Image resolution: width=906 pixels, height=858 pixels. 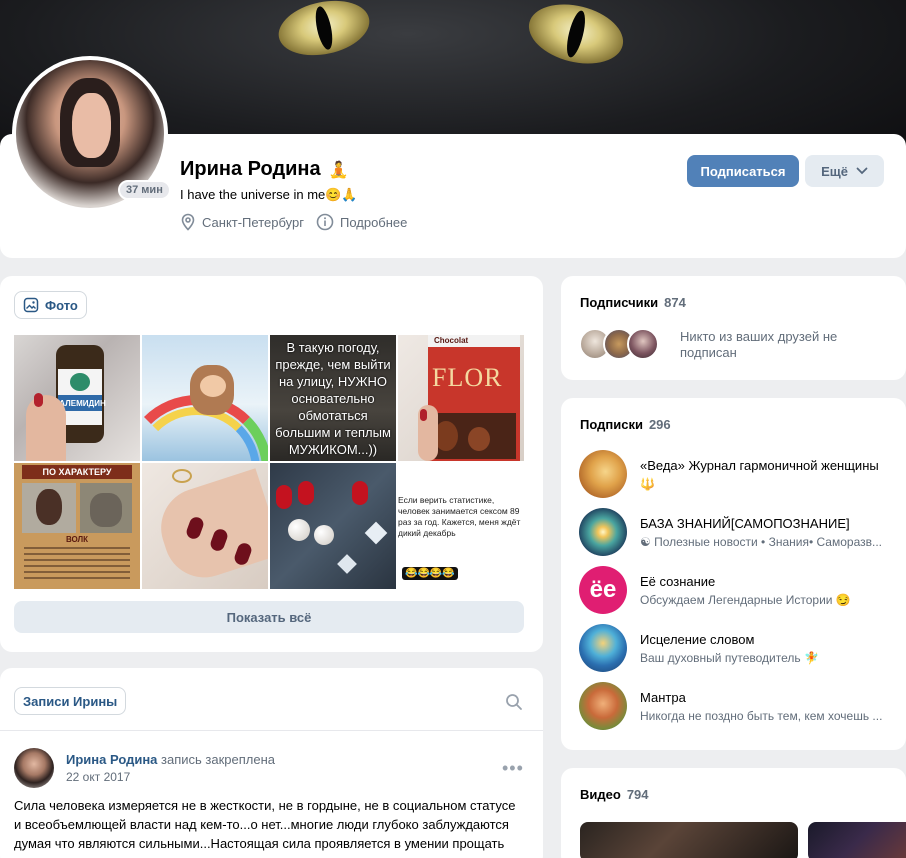 What do you see at coordinates (619, 344) in the screenshot?
I see `subscriber-avatars` at bounding box center [619, 344].